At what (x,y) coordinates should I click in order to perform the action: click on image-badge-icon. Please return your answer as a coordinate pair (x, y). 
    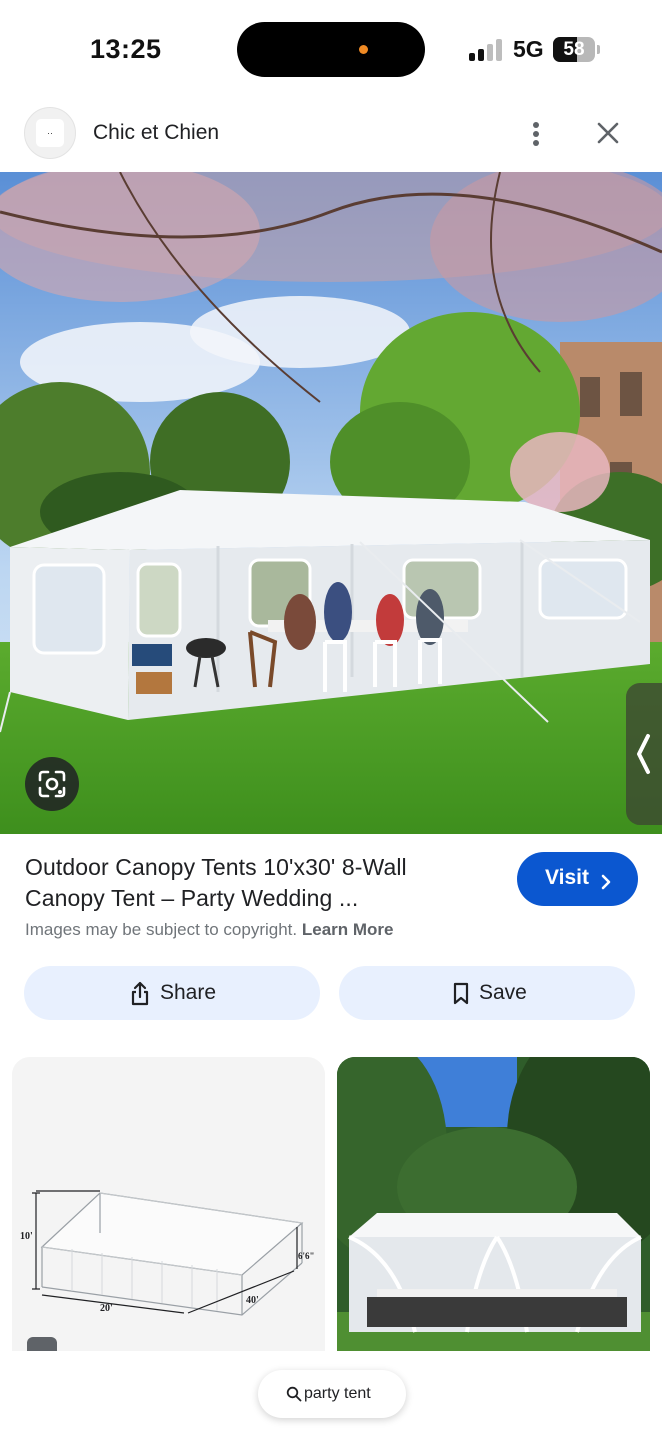
    Looking at the image, I should click on (42, 1344).